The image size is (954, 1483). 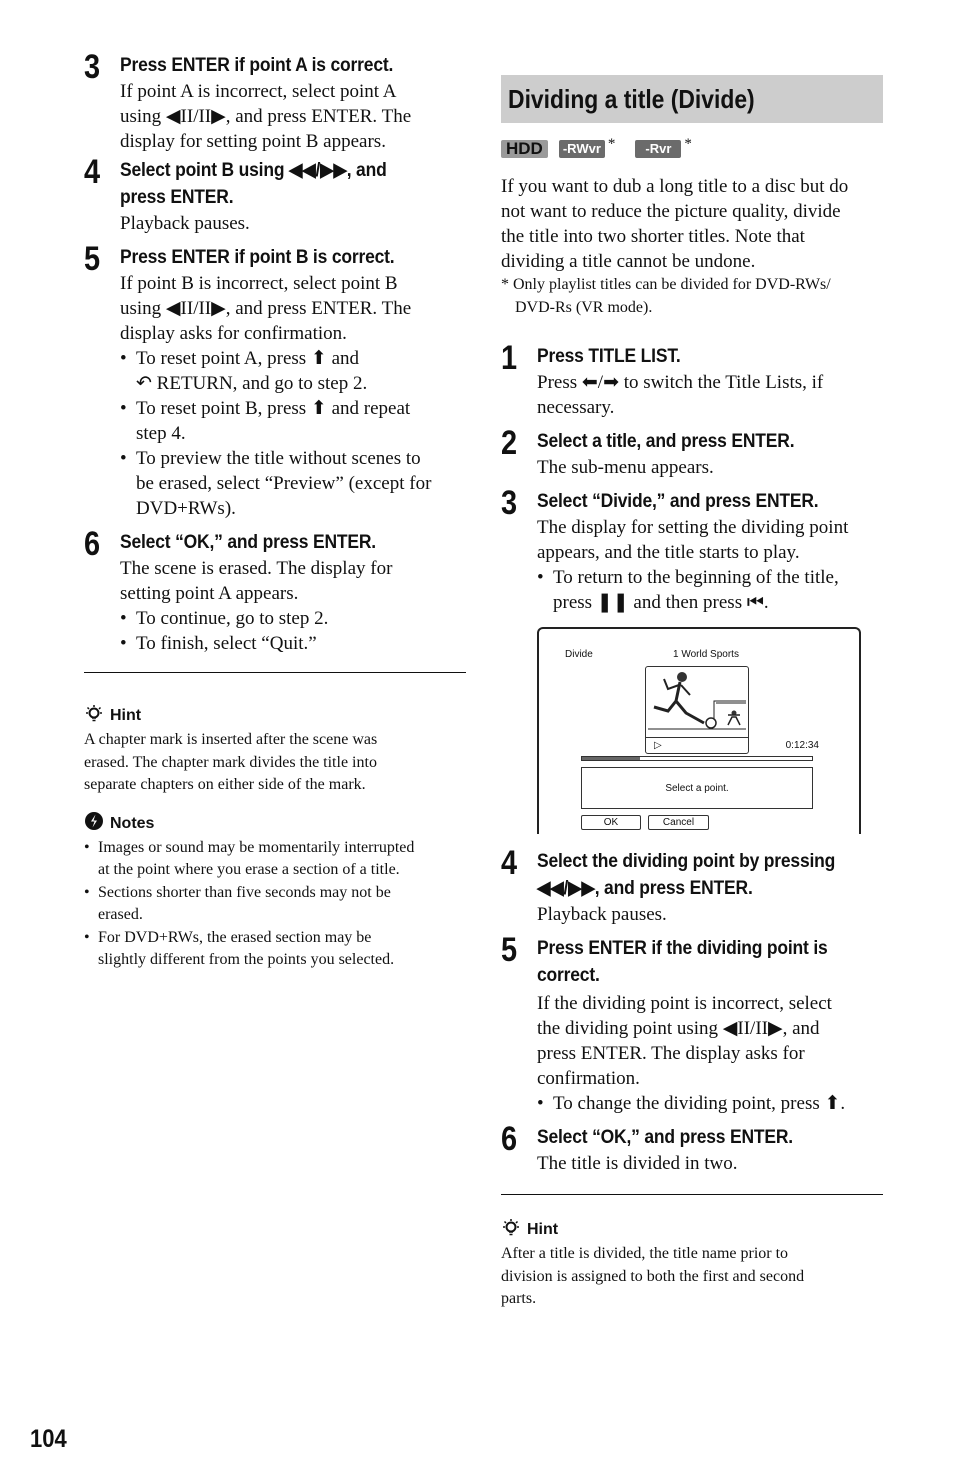 I want to click on section-title: Dividing a title (Divide), so click(x=631, y=98).